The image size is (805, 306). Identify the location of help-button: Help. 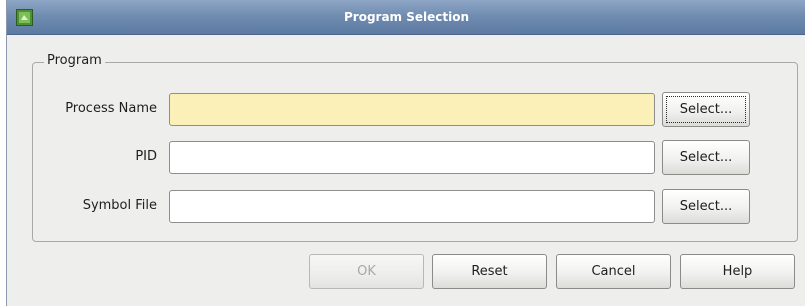
(737, 271).